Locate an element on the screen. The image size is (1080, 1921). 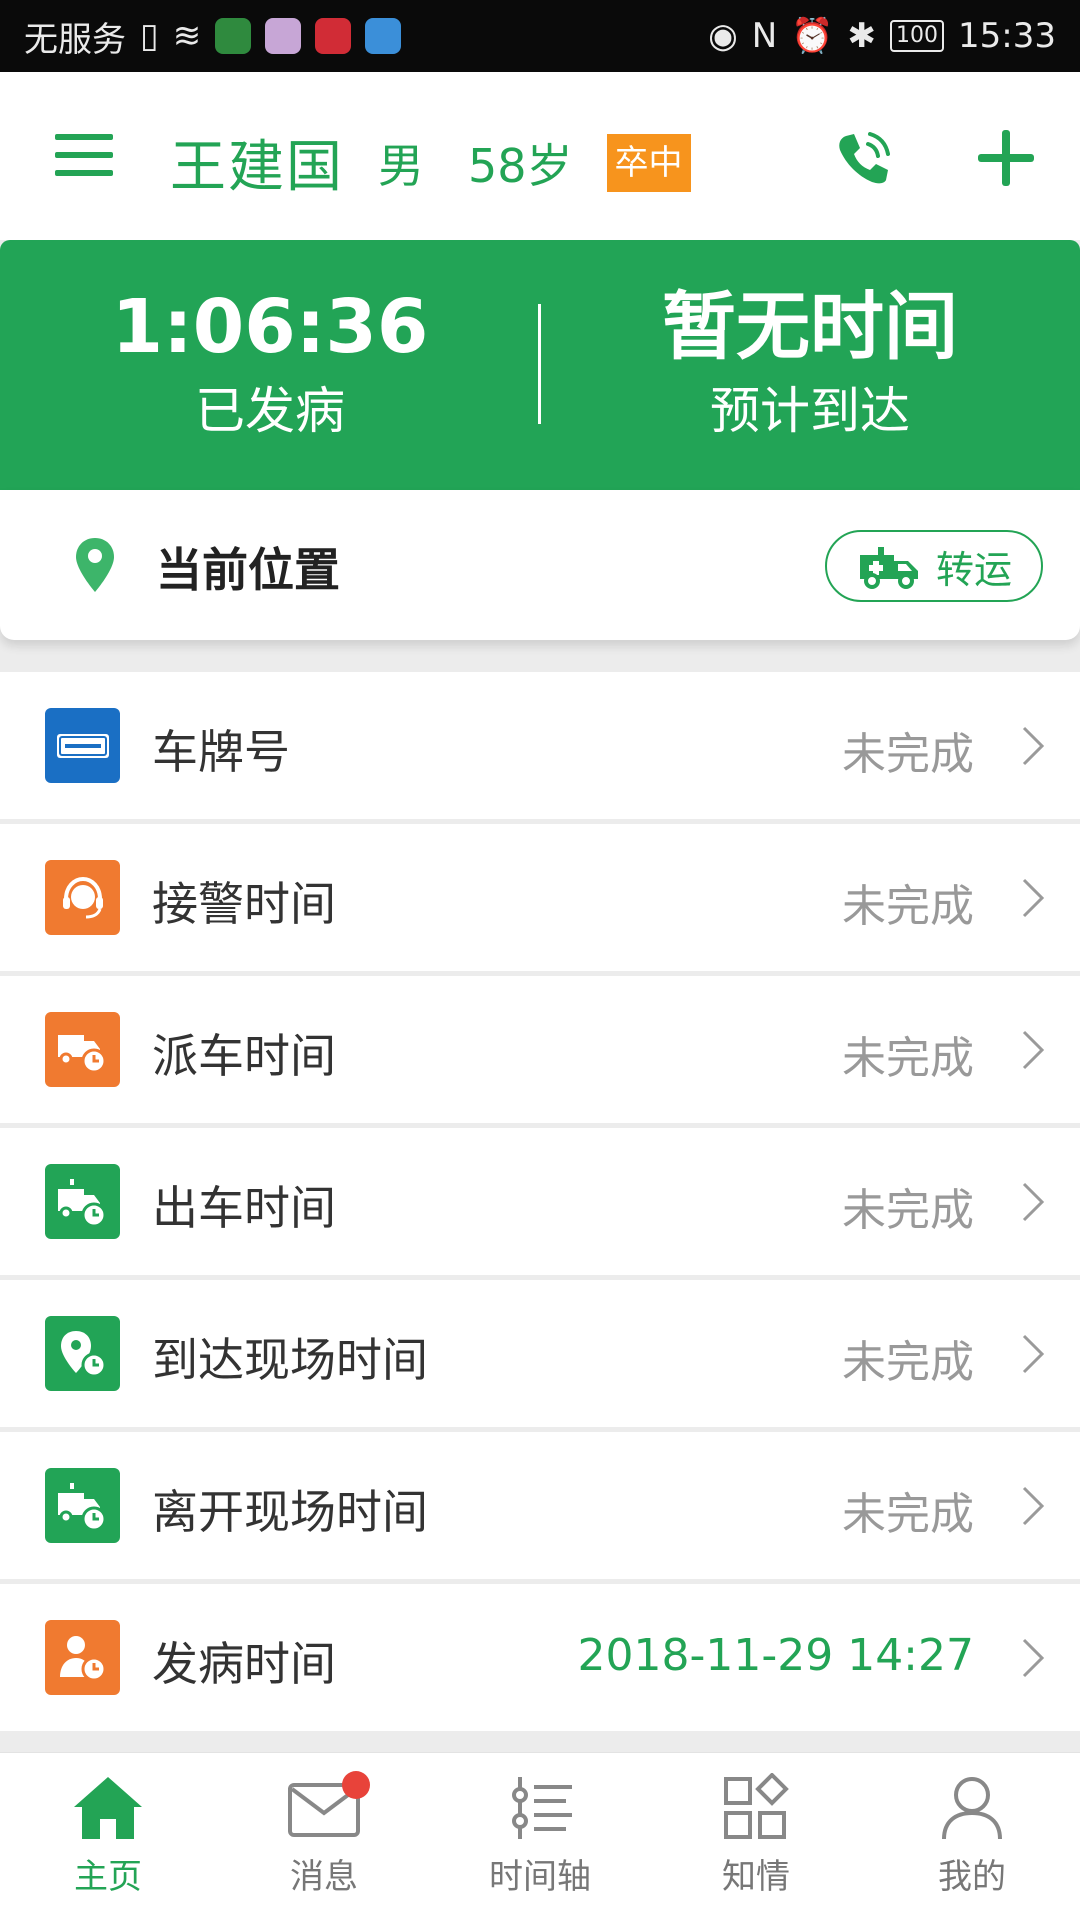
status-bar: 无服务 ▯ ≋ ◉ N ⏰ ✱ 100 15:33 is located at coordinates (540, 36).